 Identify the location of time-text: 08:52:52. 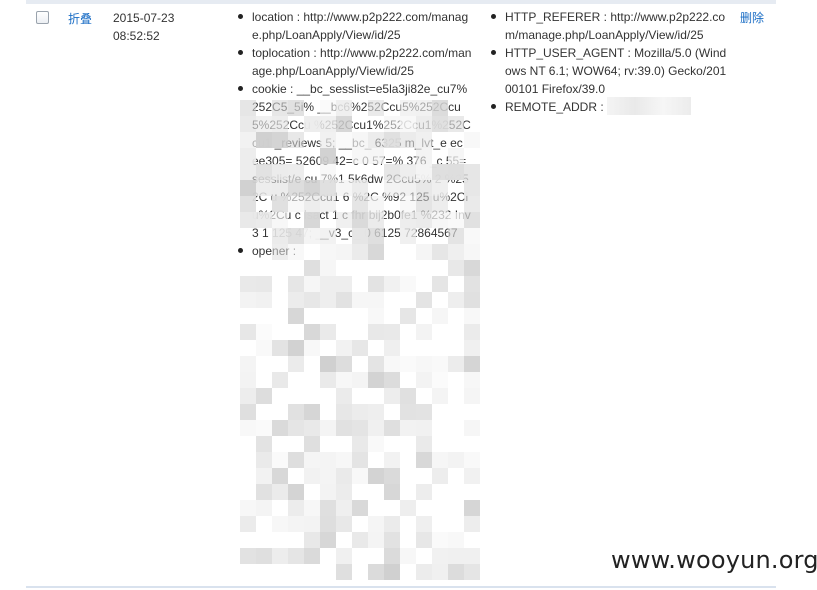
(136, 36).